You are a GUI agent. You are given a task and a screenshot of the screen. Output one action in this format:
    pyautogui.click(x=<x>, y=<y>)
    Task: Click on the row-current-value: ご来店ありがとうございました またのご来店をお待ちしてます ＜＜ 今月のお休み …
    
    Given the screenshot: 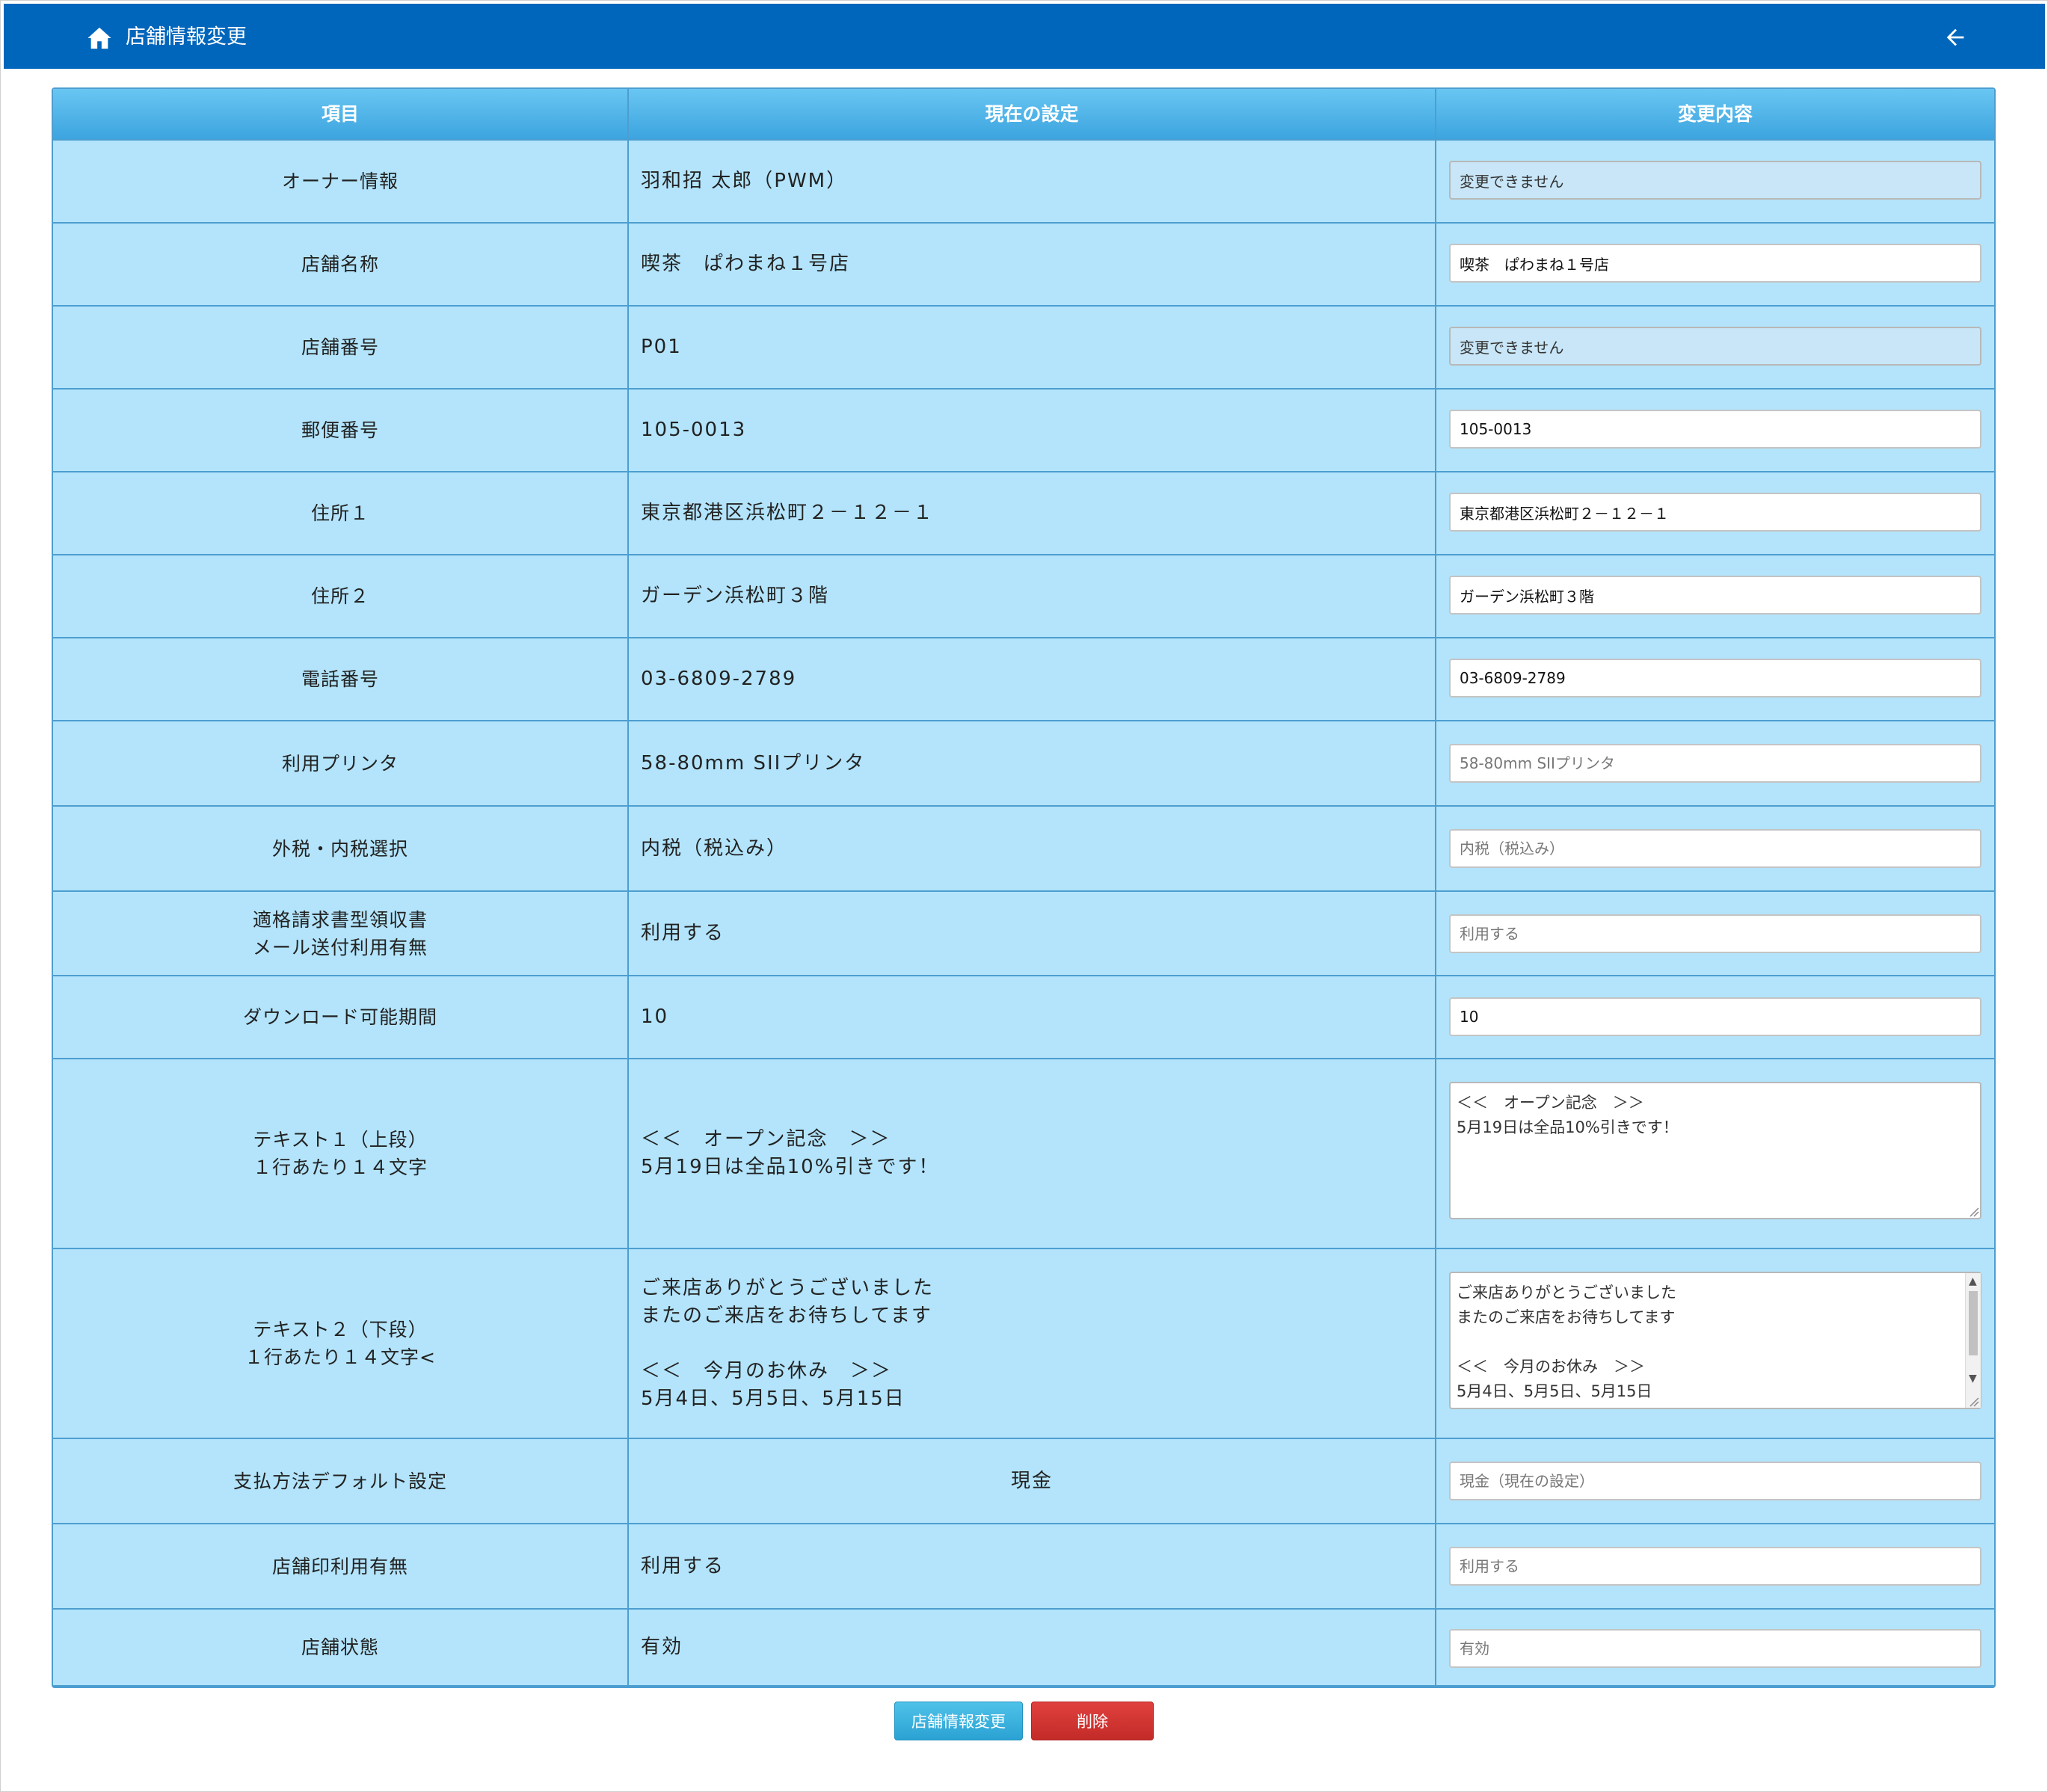 What is the action you would take?
    pyautogui.click(x=788, y=1343)
    